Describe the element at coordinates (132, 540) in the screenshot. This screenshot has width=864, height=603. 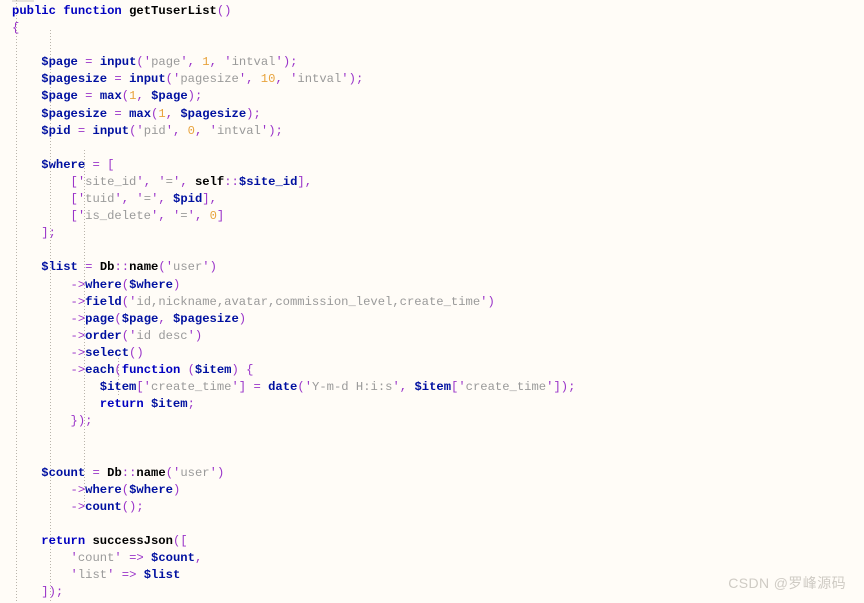
I see `code-token: successJson` at that location.